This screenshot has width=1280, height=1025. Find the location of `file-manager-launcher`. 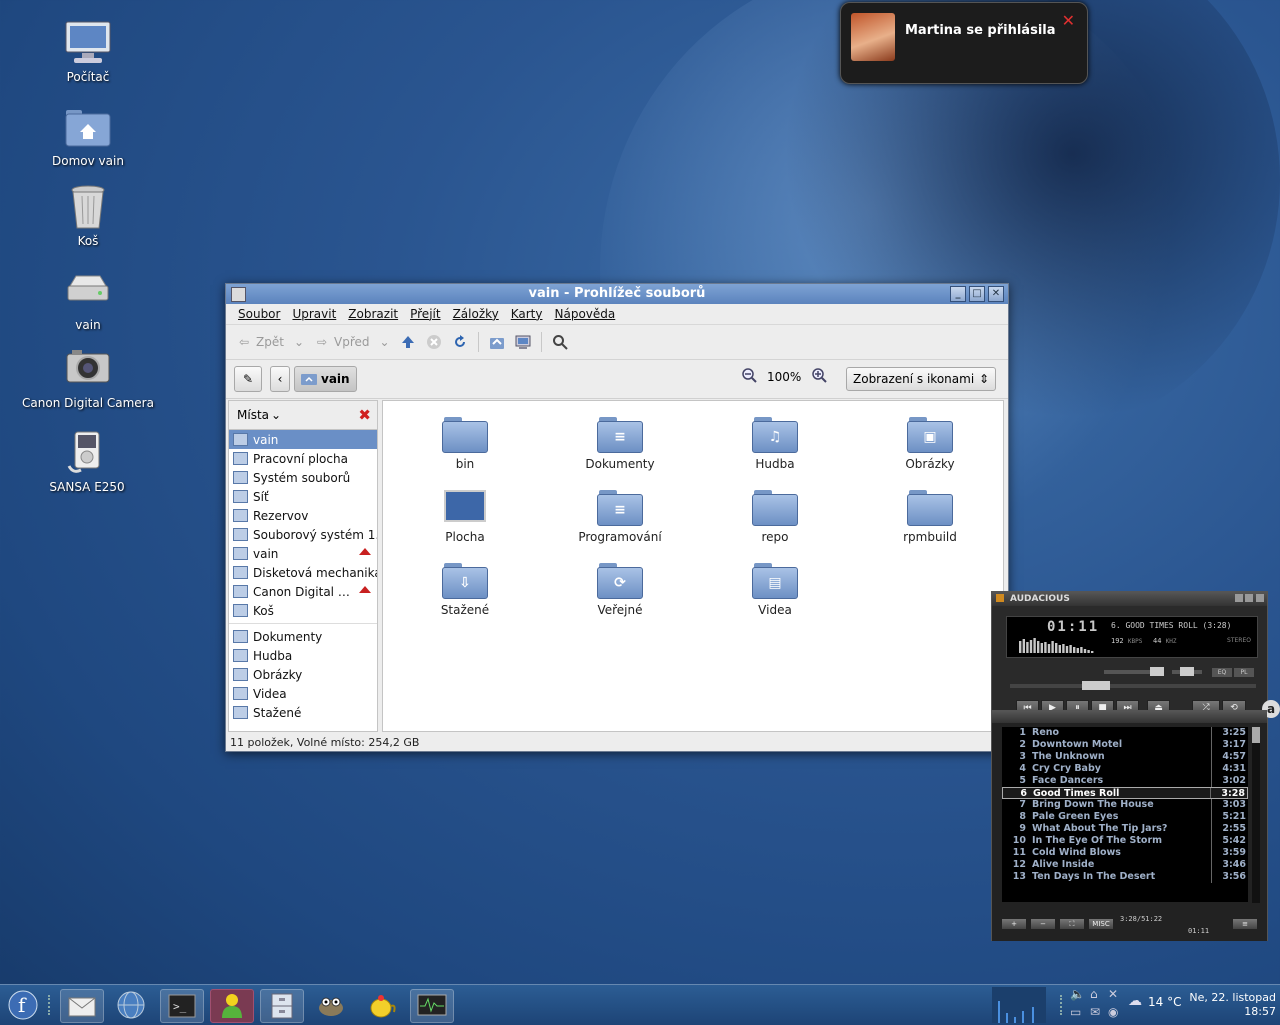

file-manager-launcher is located at coordinates (282, 1006).